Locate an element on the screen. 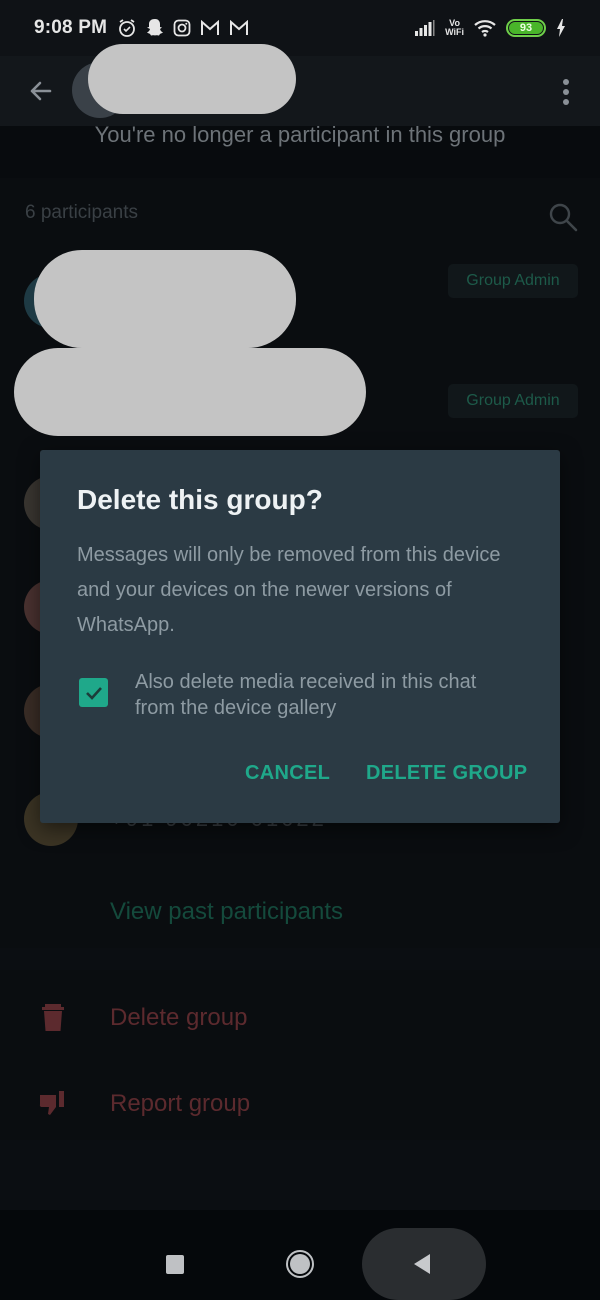 The height and width of the screenshot is (1300, 600). delete-group-action: Delete group is located at coordinates (300, 1018).